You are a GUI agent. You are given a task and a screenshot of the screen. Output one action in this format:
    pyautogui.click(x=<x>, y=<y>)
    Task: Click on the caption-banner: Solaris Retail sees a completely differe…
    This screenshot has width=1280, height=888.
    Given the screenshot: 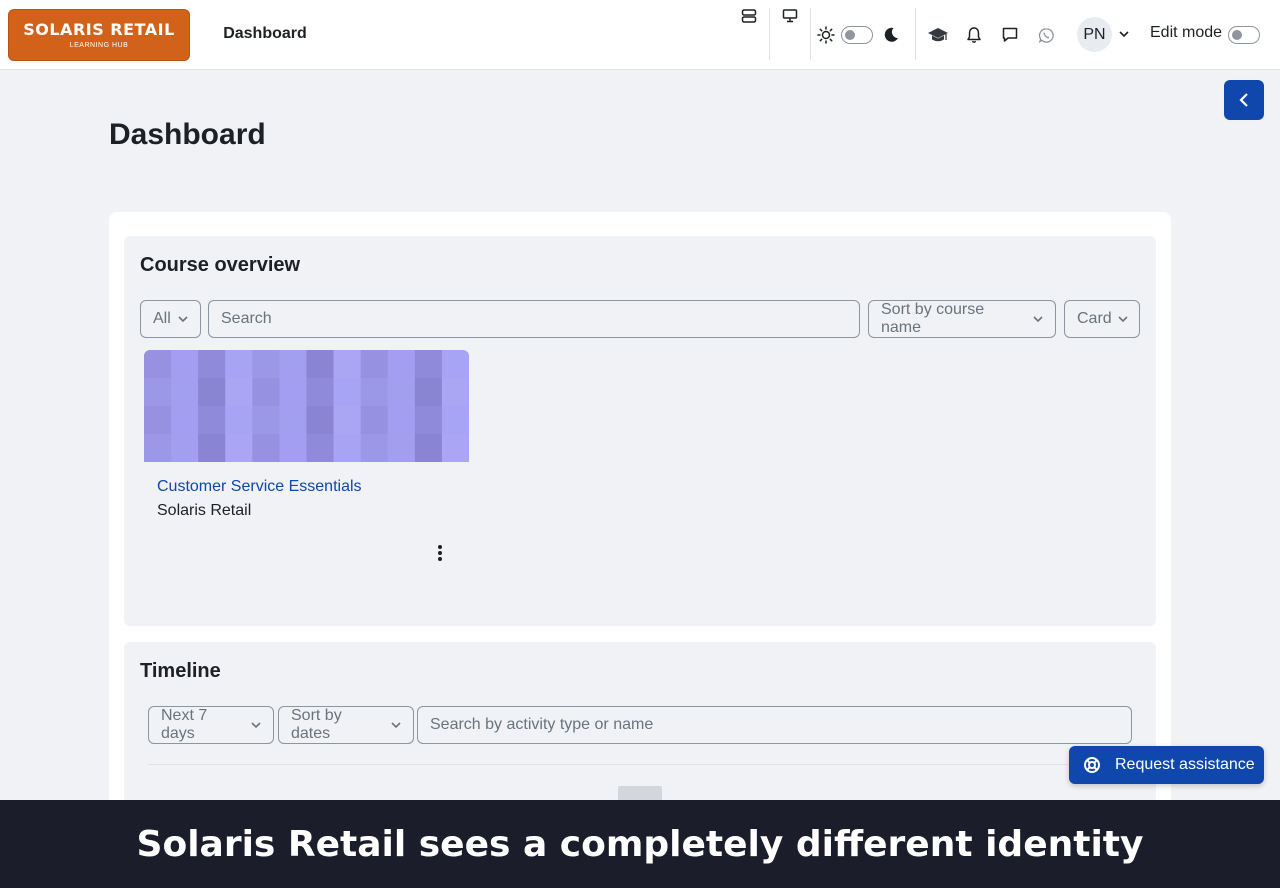 What is the action you would take?
    pyautogui.click(x=640, y=844)
    